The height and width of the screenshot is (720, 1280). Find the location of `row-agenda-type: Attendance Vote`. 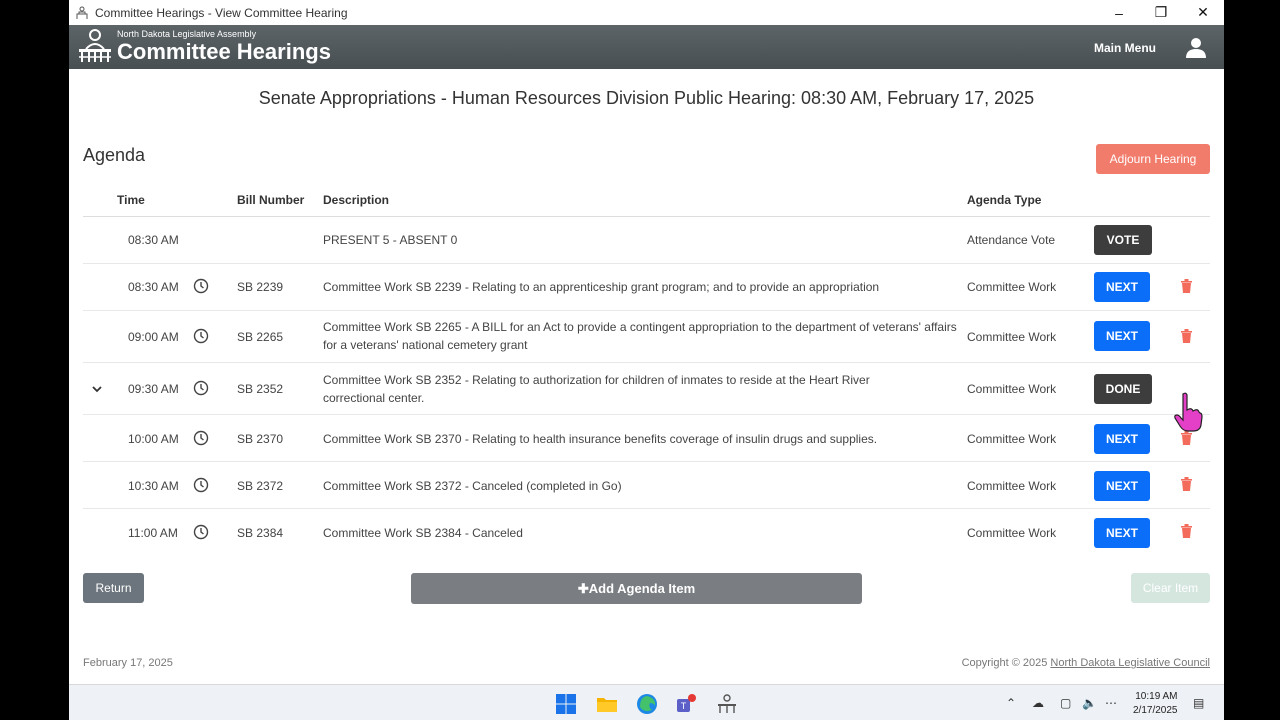

row-agenda-type: Attendance Vote is located at coordinates (1011, 240).